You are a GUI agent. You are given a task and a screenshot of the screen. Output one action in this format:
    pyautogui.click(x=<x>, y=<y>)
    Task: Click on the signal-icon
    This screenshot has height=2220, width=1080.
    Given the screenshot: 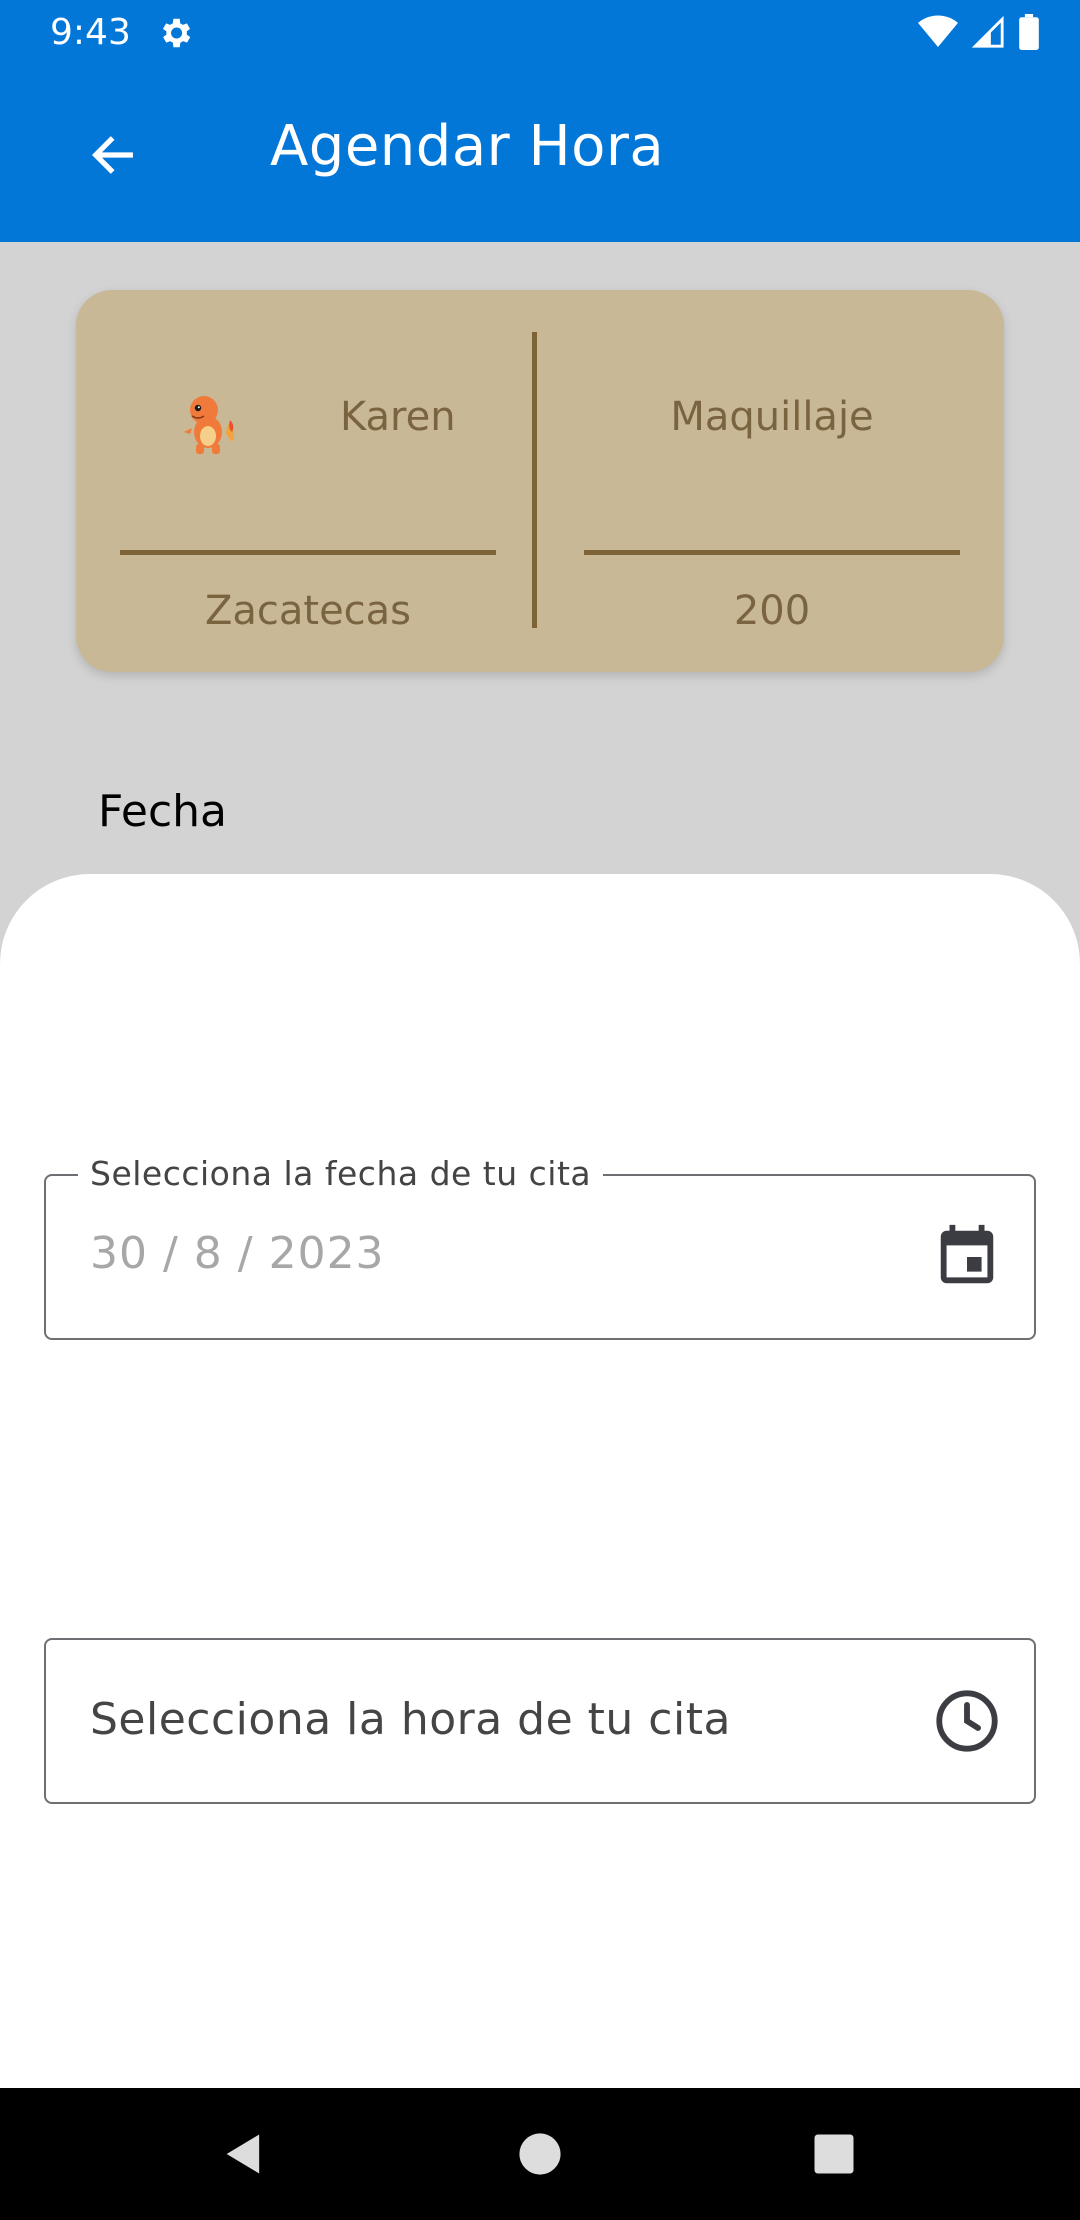 What is the action you would take?
    pyautogui.click(x=987, y=31)
    